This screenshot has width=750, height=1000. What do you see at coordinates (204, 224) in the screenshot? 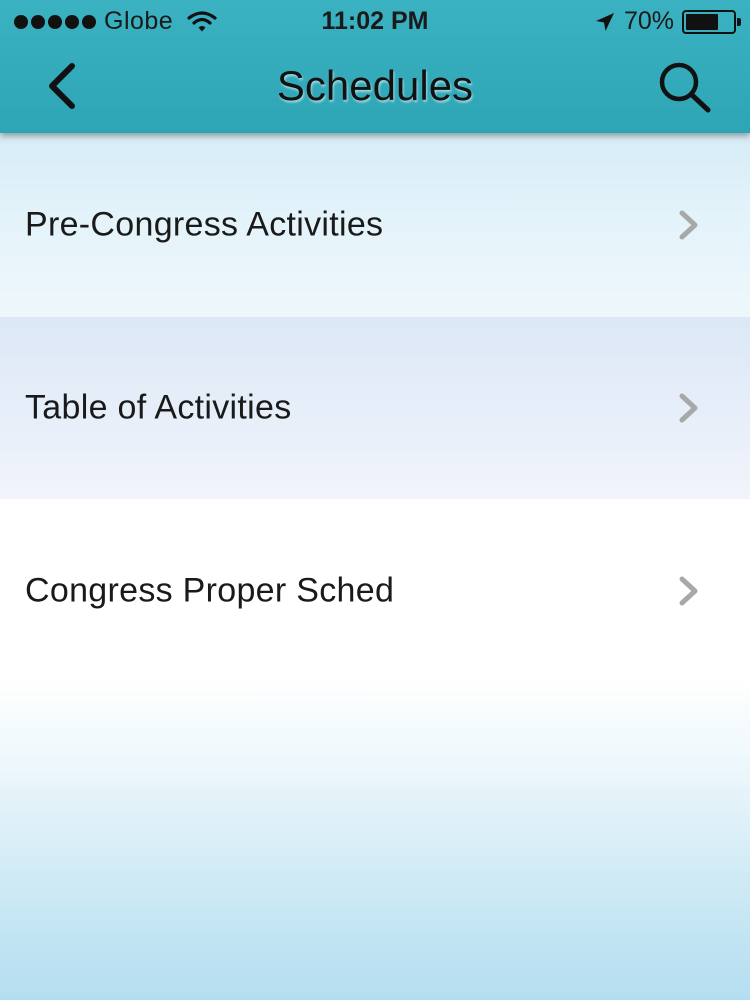
I see `menu-item-label: Pre-Congress Activities` at bounding box center [204, 224].